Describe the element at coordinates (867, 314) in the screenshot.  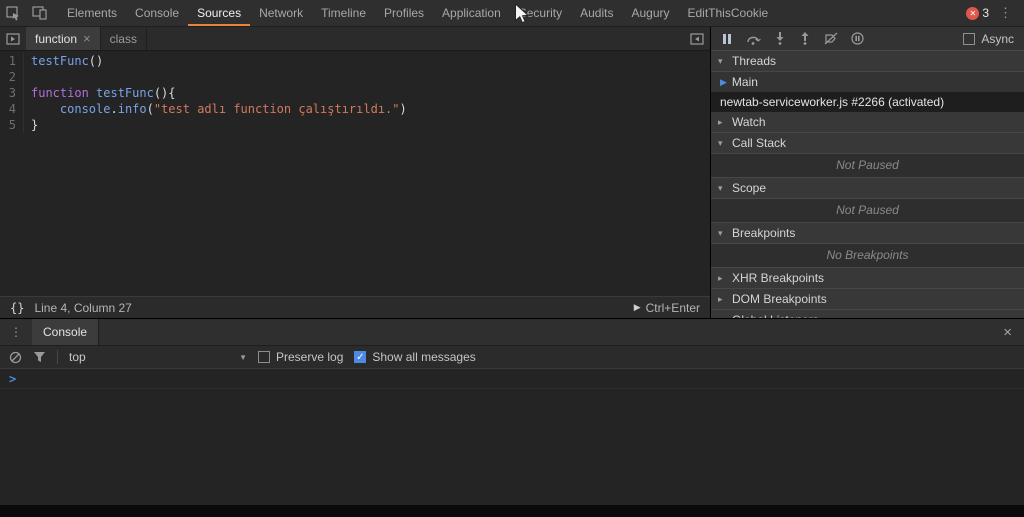
I see `section-global-listeners: ▸ Global Listeners` at that location.